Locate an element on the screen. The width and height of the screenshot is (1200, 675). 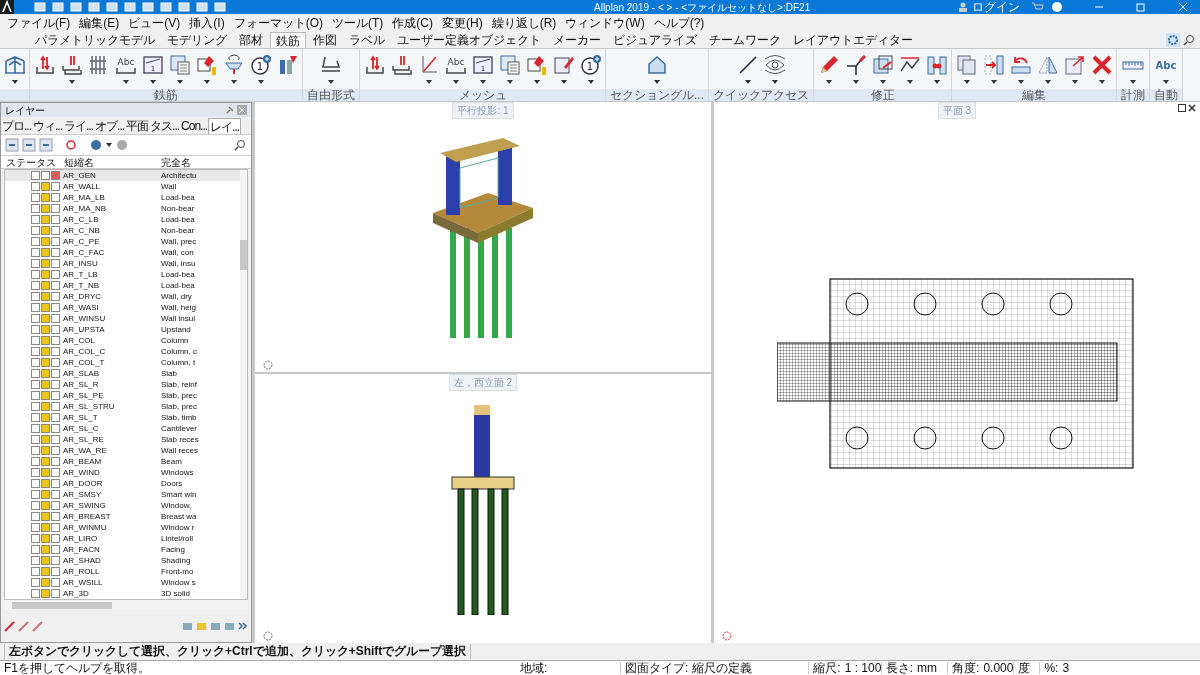
panel-tab: 平面 is located at coordinates (137, 126).